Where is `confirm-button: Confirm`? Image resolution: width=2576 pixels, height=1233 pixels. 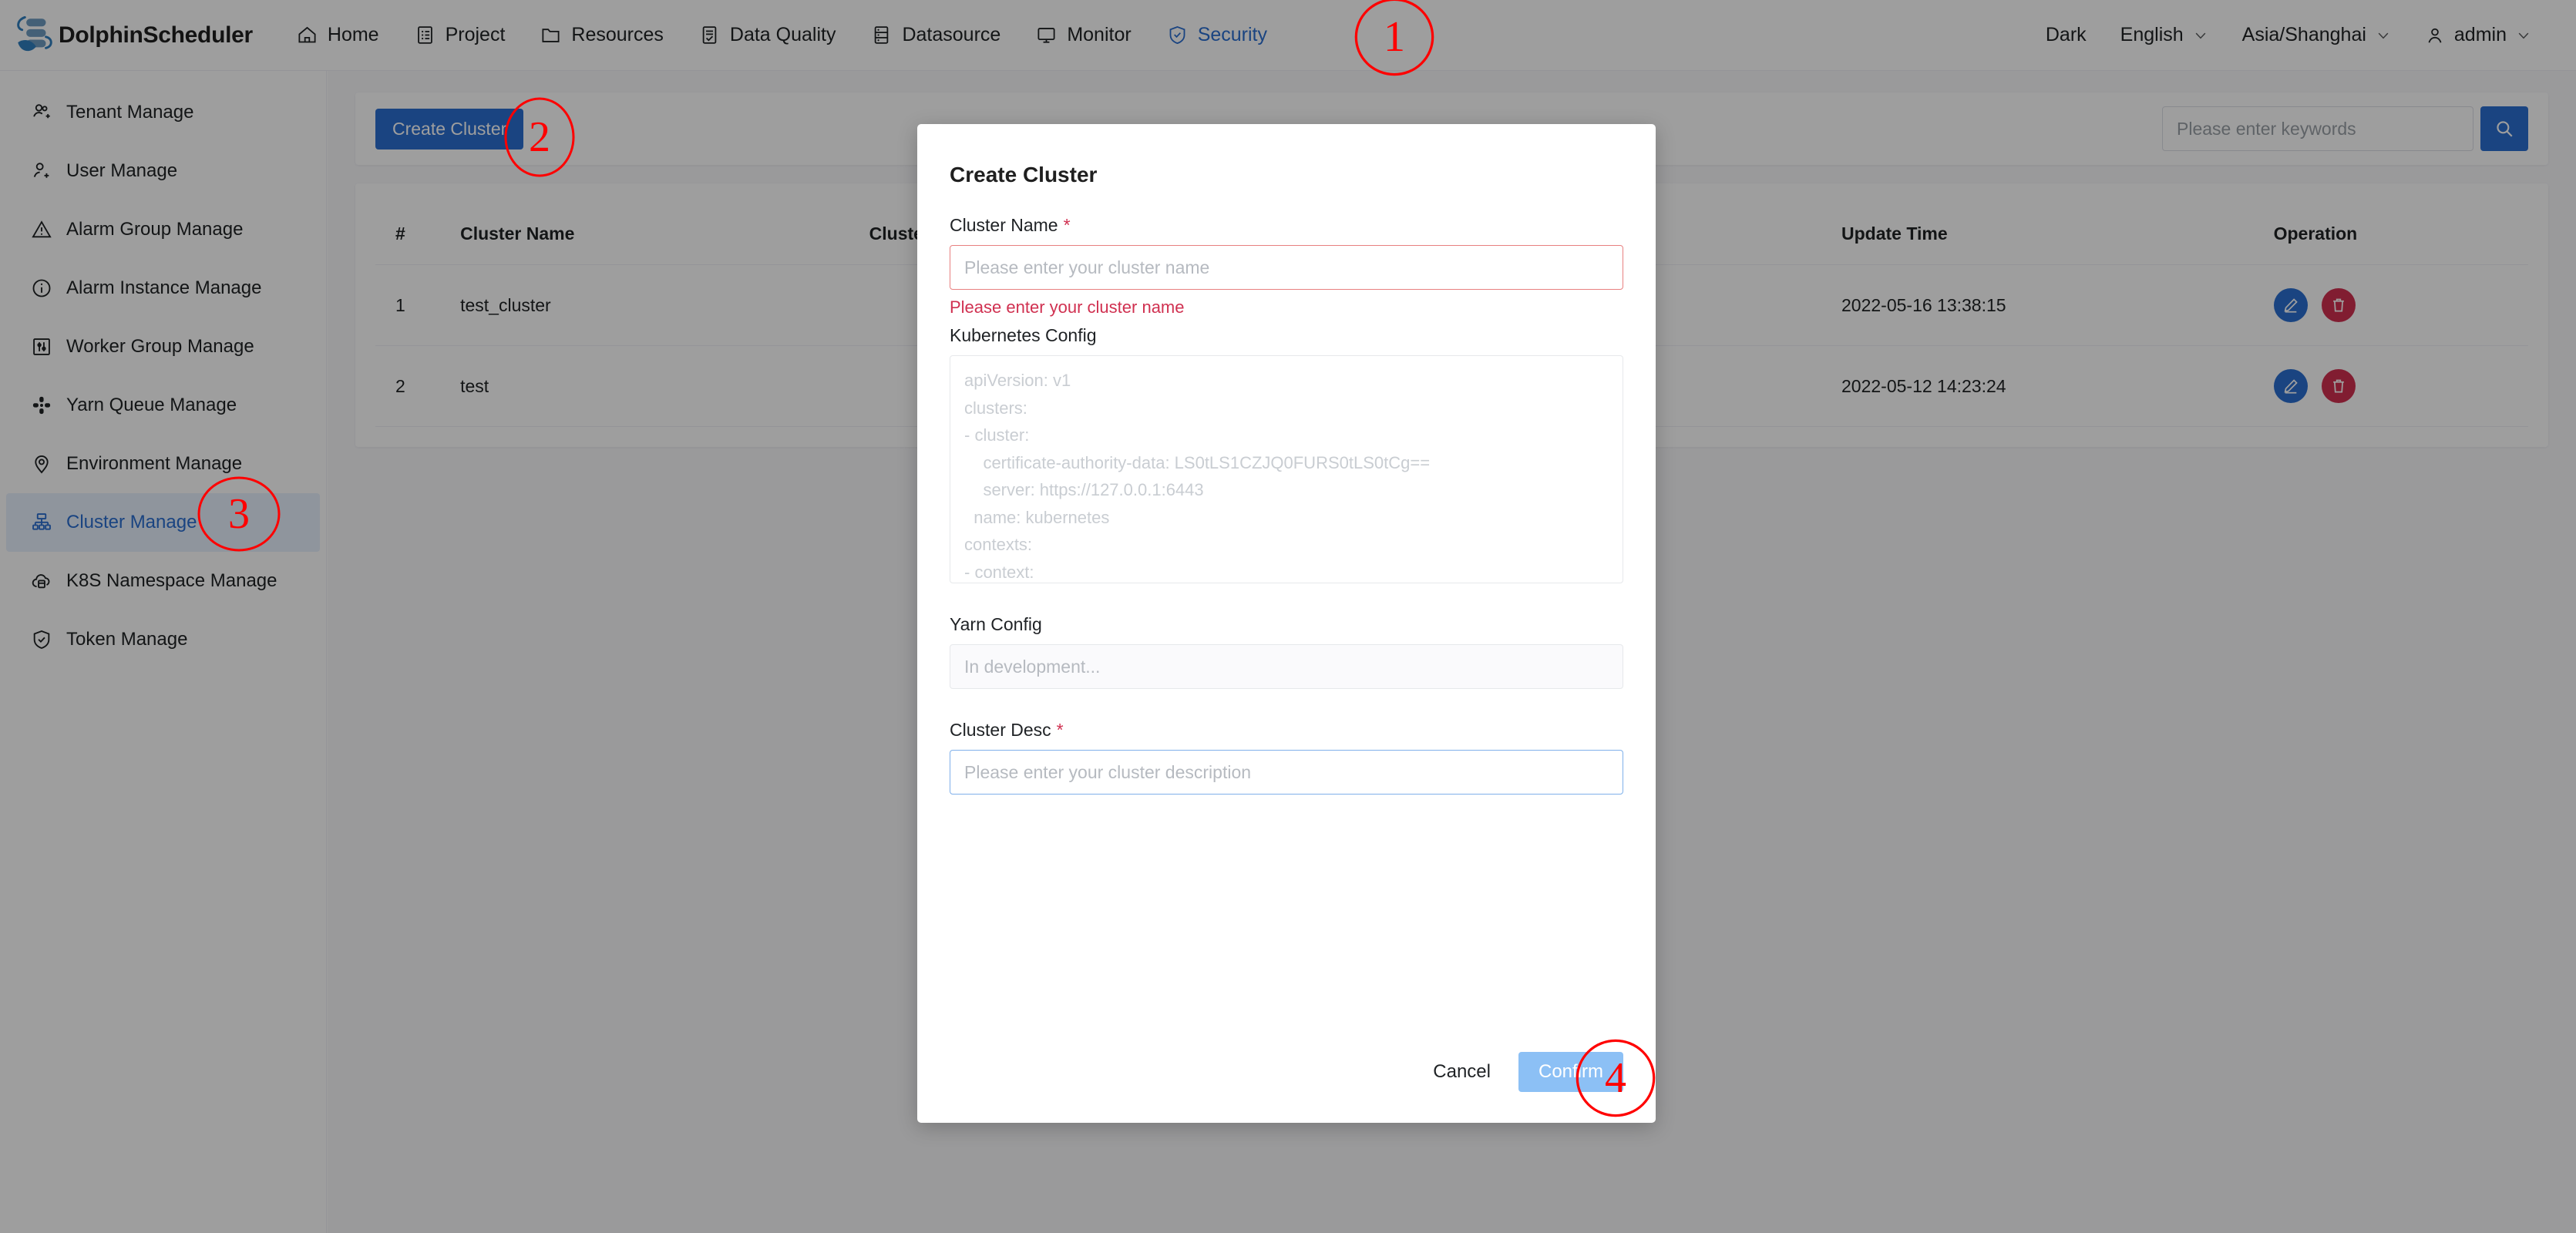 confirm-button: Confirm is located at coordinates (1570, 1072).